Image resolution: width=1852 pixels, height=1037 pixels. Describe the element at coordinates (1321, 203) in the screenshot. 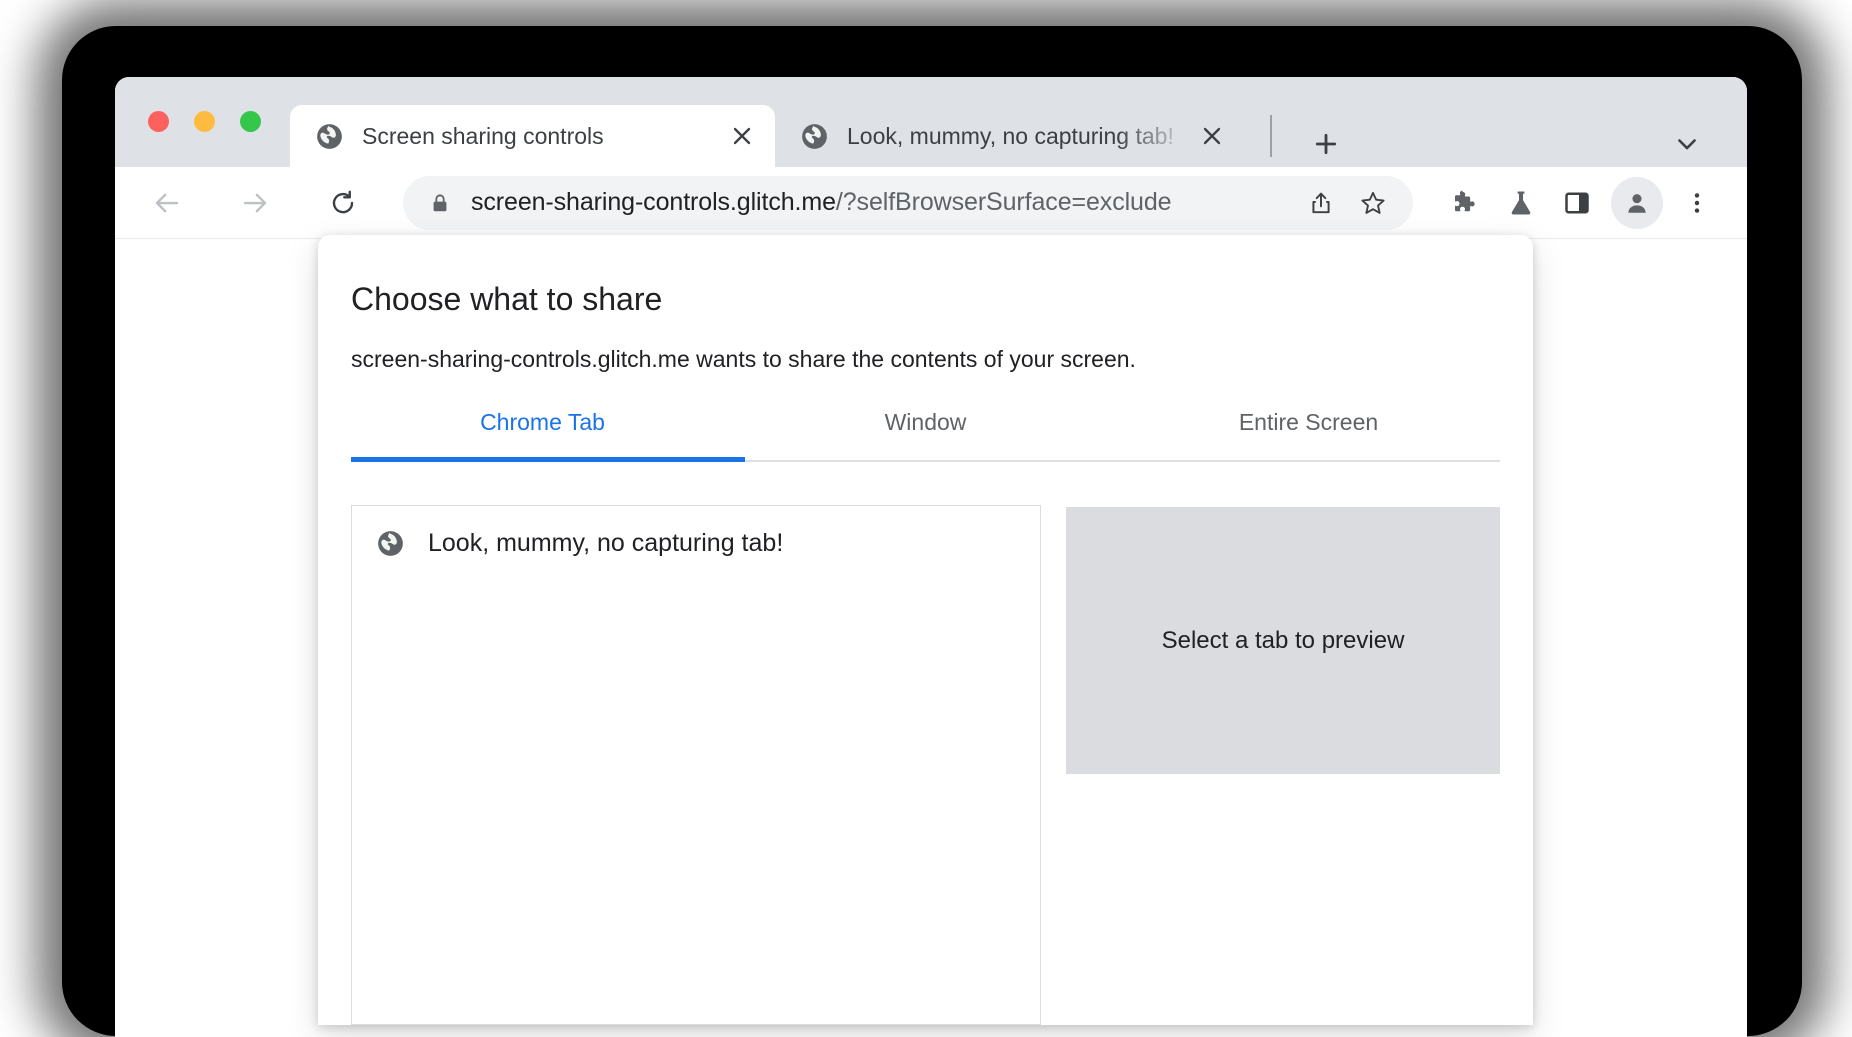

I see `share-icon` at that location.